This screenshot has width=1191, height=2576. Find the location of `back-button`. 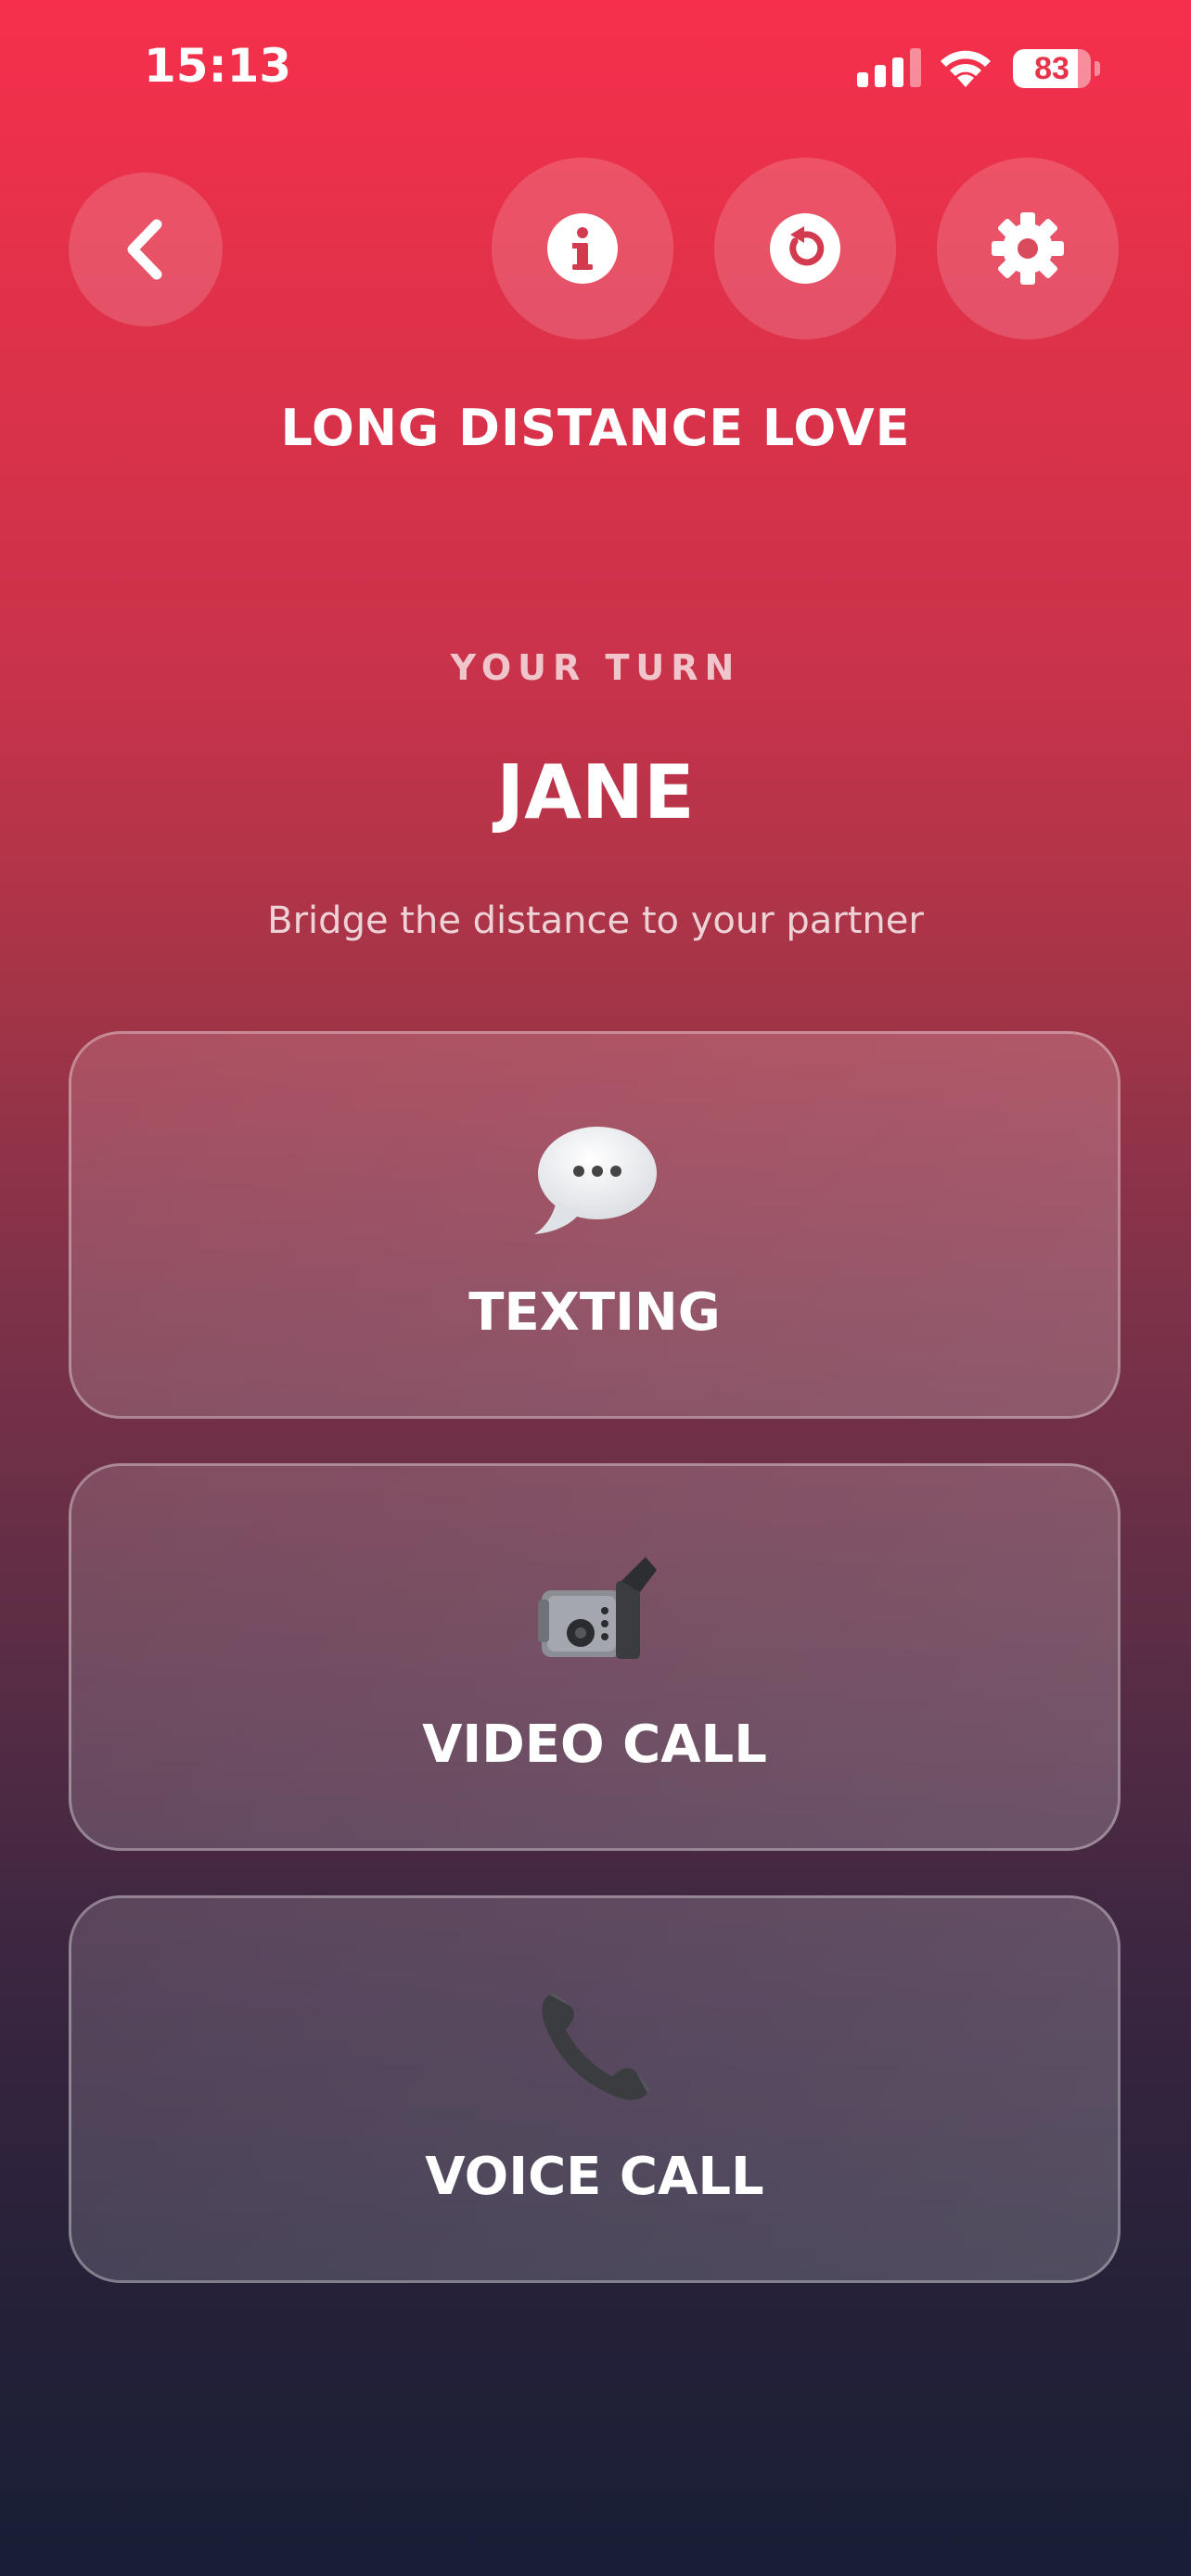

back-button is located at coordinates (146, 249).